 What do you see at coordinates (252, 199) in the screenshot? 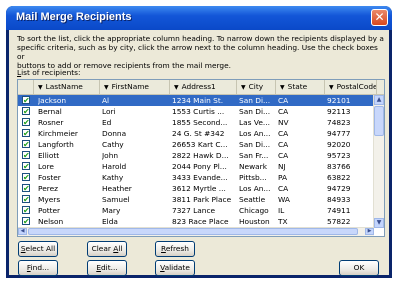
I see `cell-city: Seattle` at bounding box center [252, 199].